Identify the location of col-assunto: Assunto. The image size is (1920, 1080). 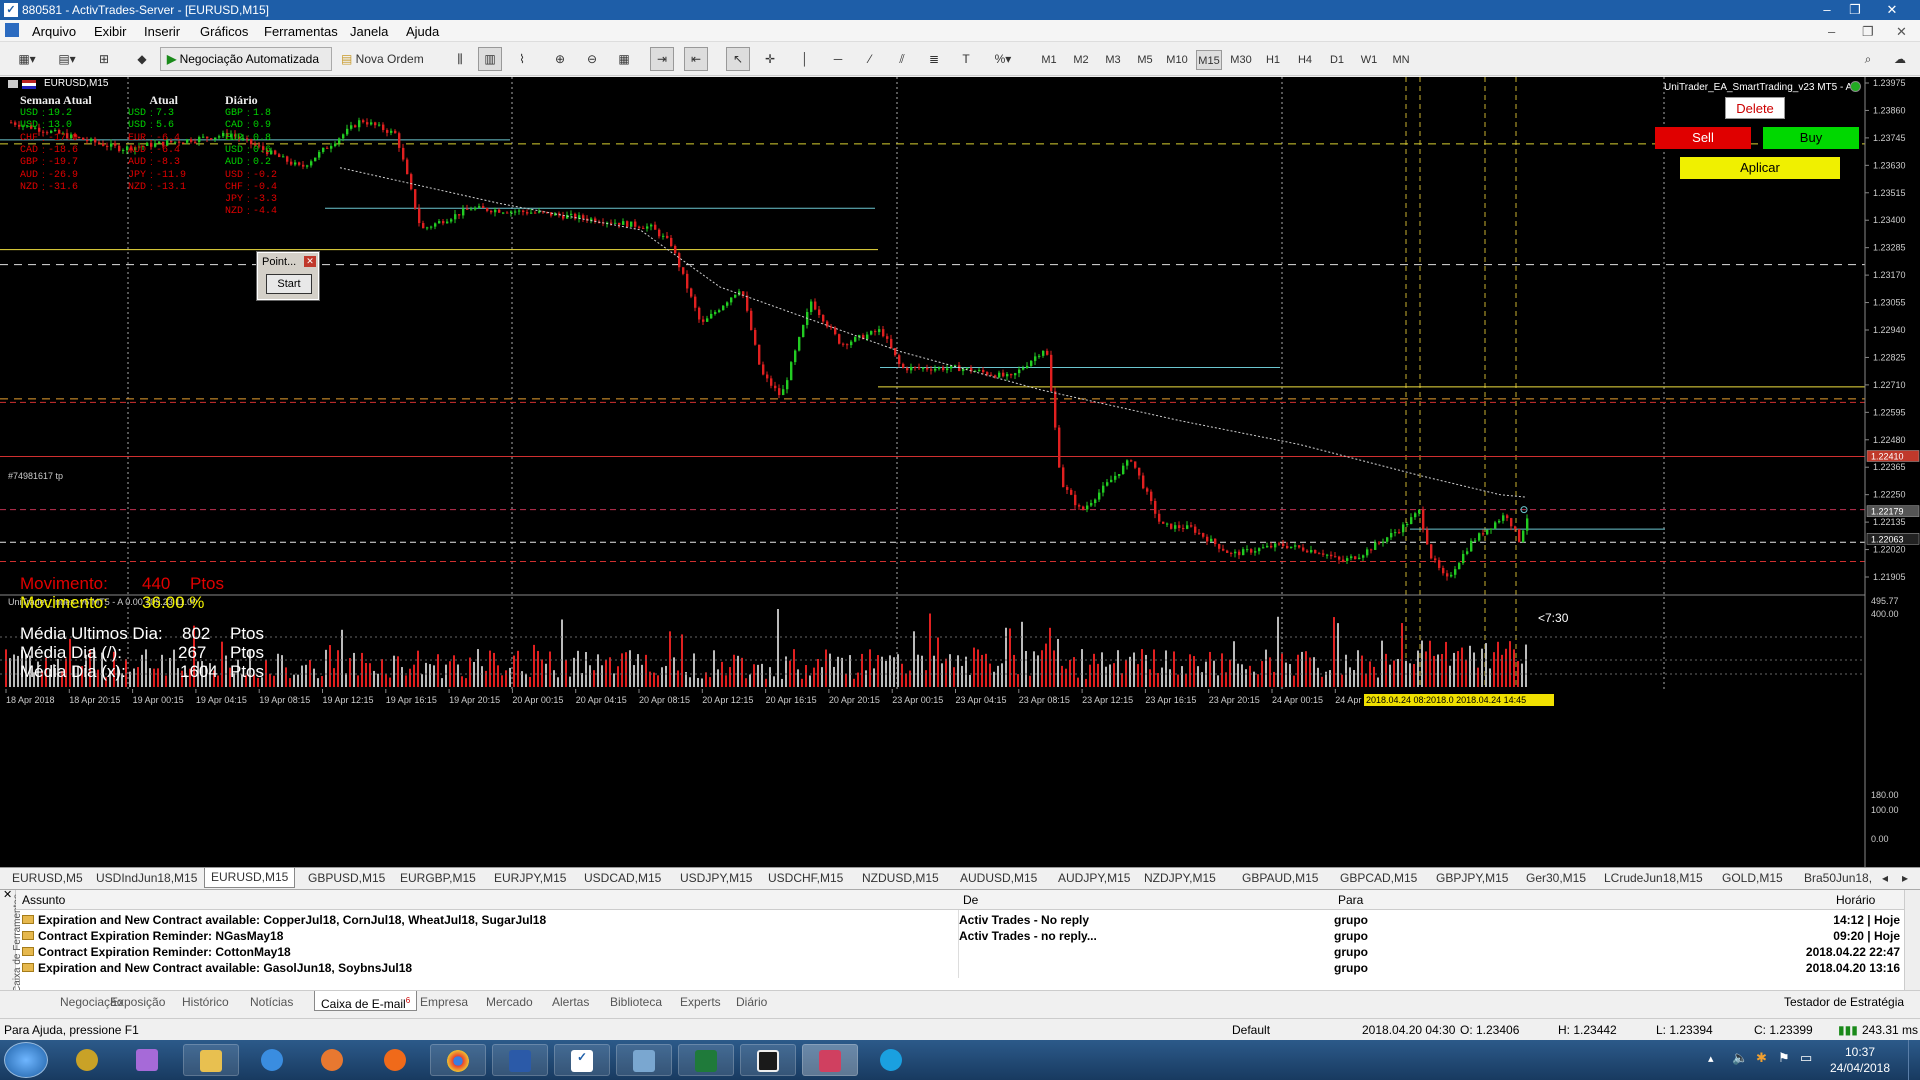
(43, 900).